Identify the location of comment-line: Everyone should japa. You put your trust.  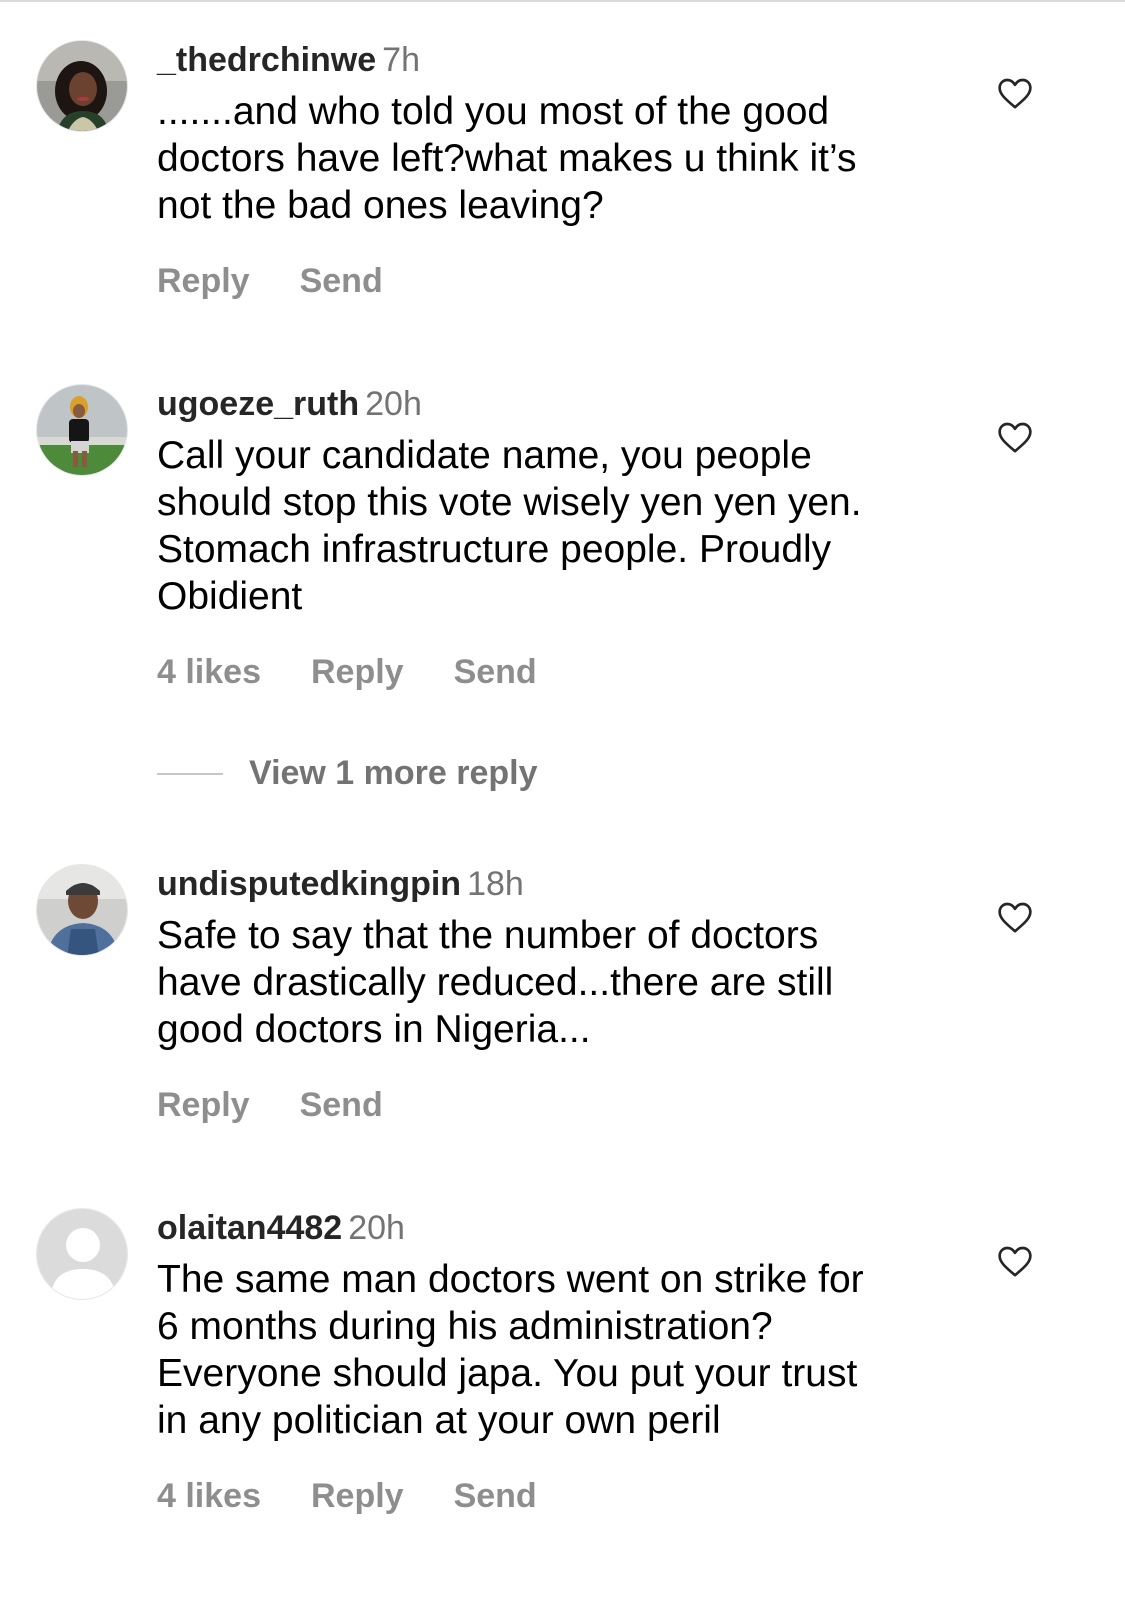
(507, 1373).